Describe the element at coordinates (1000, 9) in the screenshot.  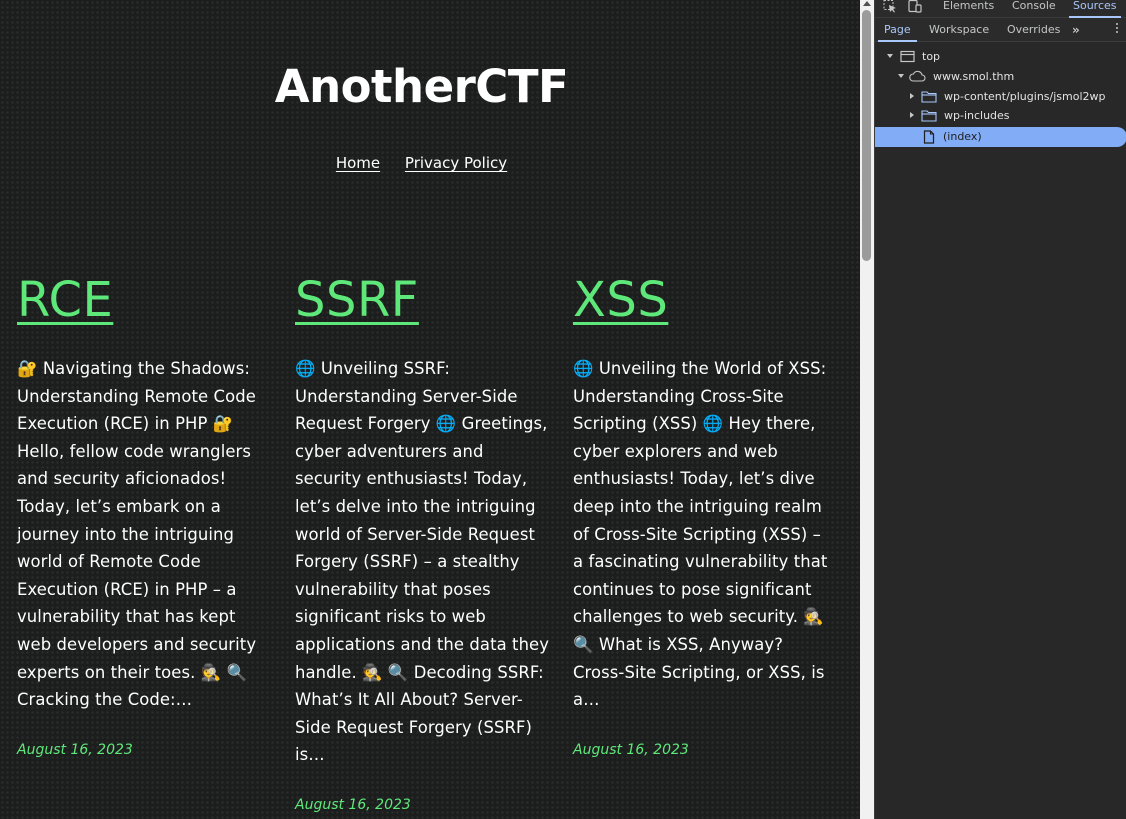
I see `devtools-main-toolbar: Elements Console Sources` at that location.